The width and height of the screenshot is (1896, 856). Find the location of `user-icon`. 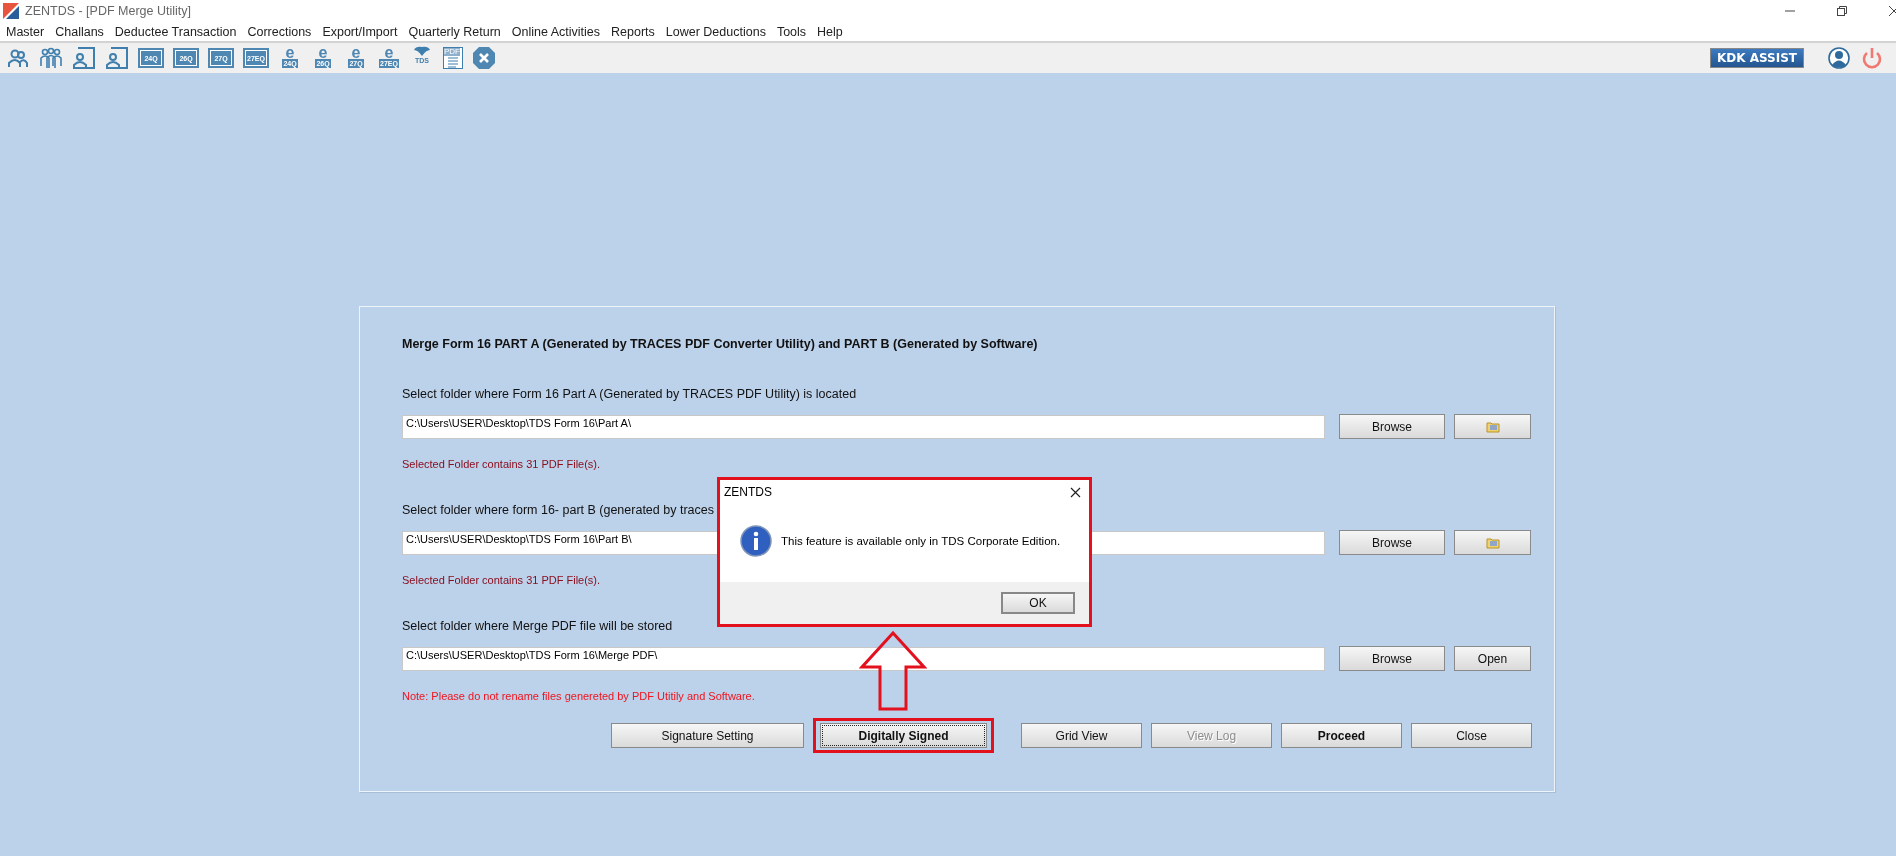

user-icon is located at coordinates (1839, 58).